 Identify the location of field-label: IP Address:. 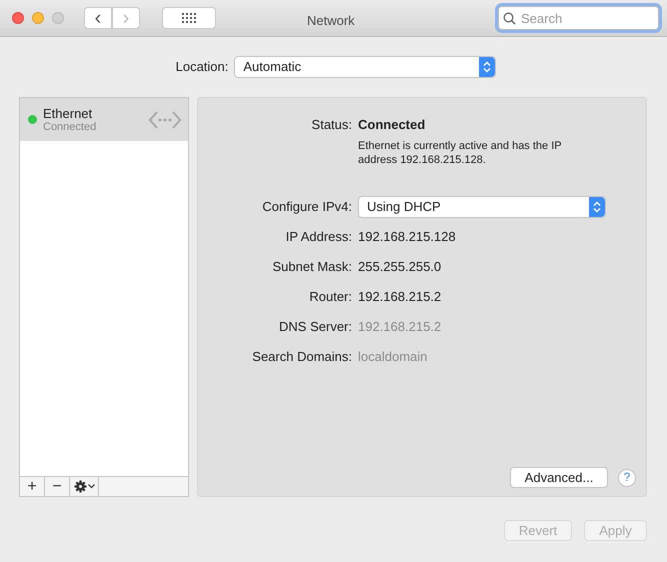
(318, 237).